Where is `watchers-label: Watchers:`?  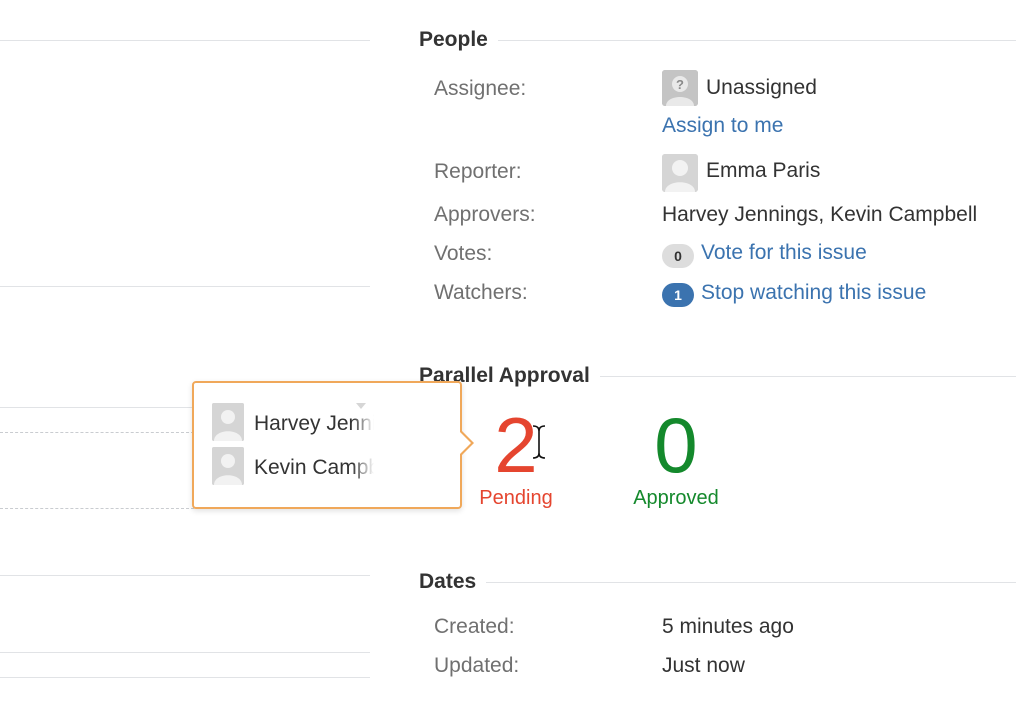
watchers-label: Watchers: is located at coordinates (481, 292).